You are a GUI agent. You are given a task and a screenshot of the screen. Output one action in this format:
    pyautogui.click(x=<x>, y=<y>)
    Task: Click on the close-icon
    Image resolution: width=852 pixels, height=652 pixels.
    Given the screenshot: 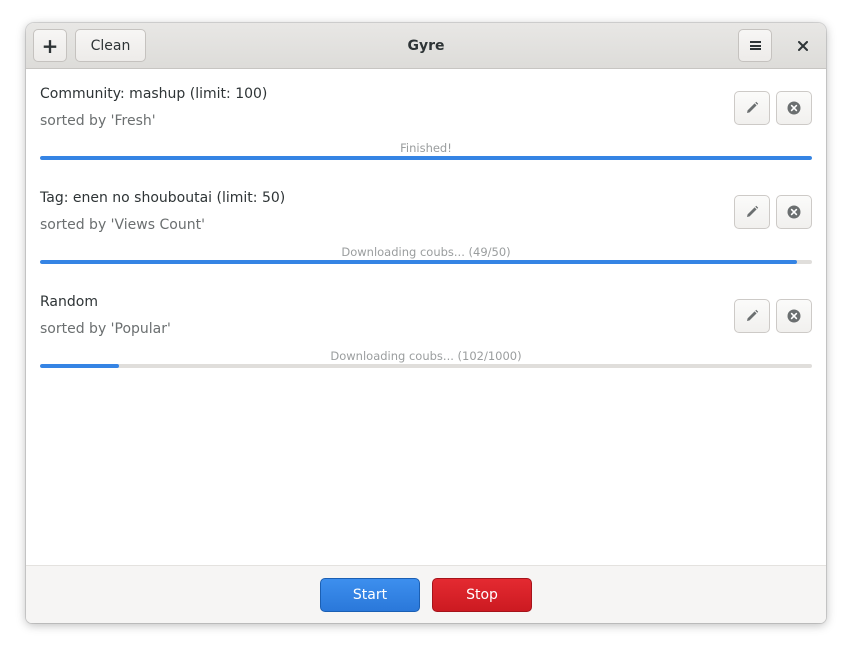 What is the action you would take?
    pyautogui.click(x=803, y=45)
    